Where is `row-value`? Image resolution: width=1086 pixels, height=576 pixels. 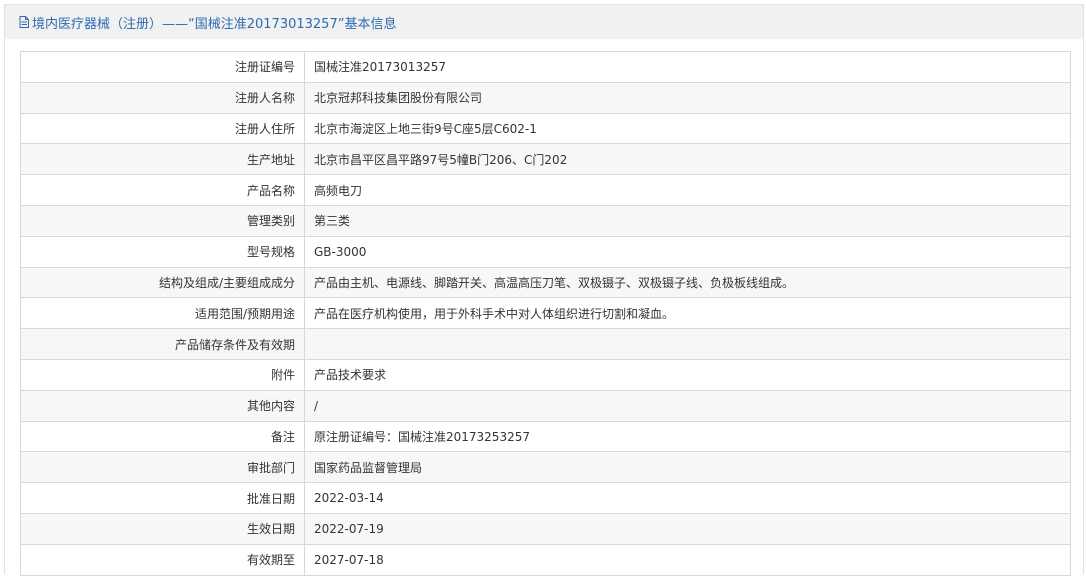
row-value is located at coordinates (687, 344).